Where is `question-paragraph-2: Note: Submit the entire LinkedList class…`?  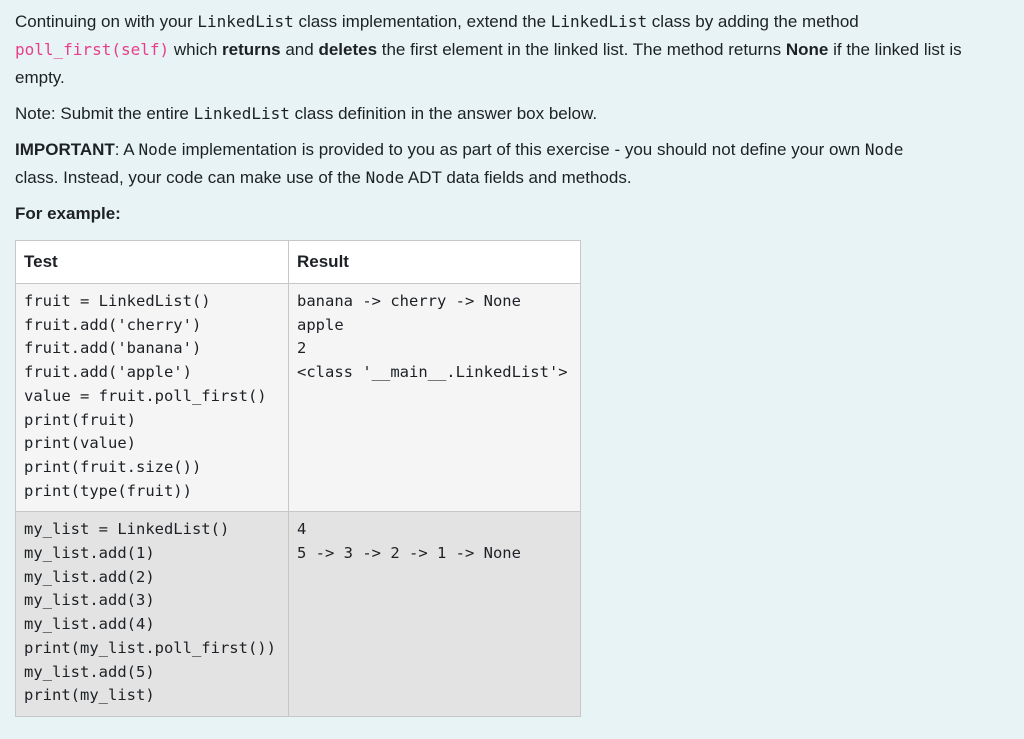
question-paragraph-2: Note: Submit the entire LinkedList class… is located at coordinates (515, 114).